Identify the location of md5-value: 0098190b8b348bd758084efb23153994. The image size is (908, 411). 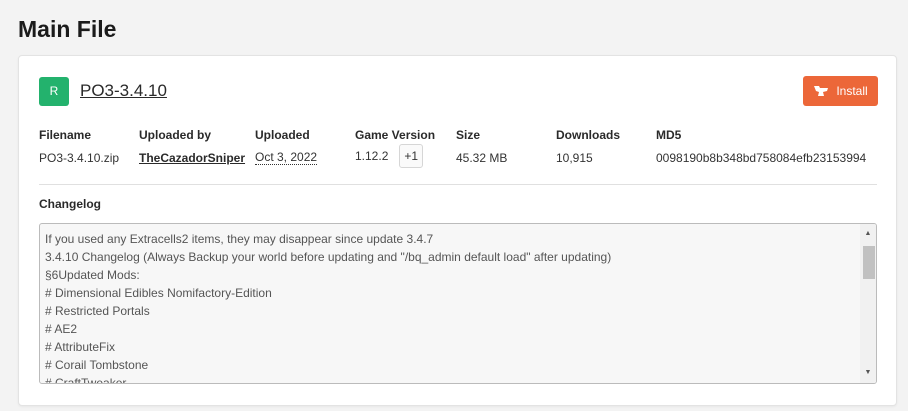
(761, 158).